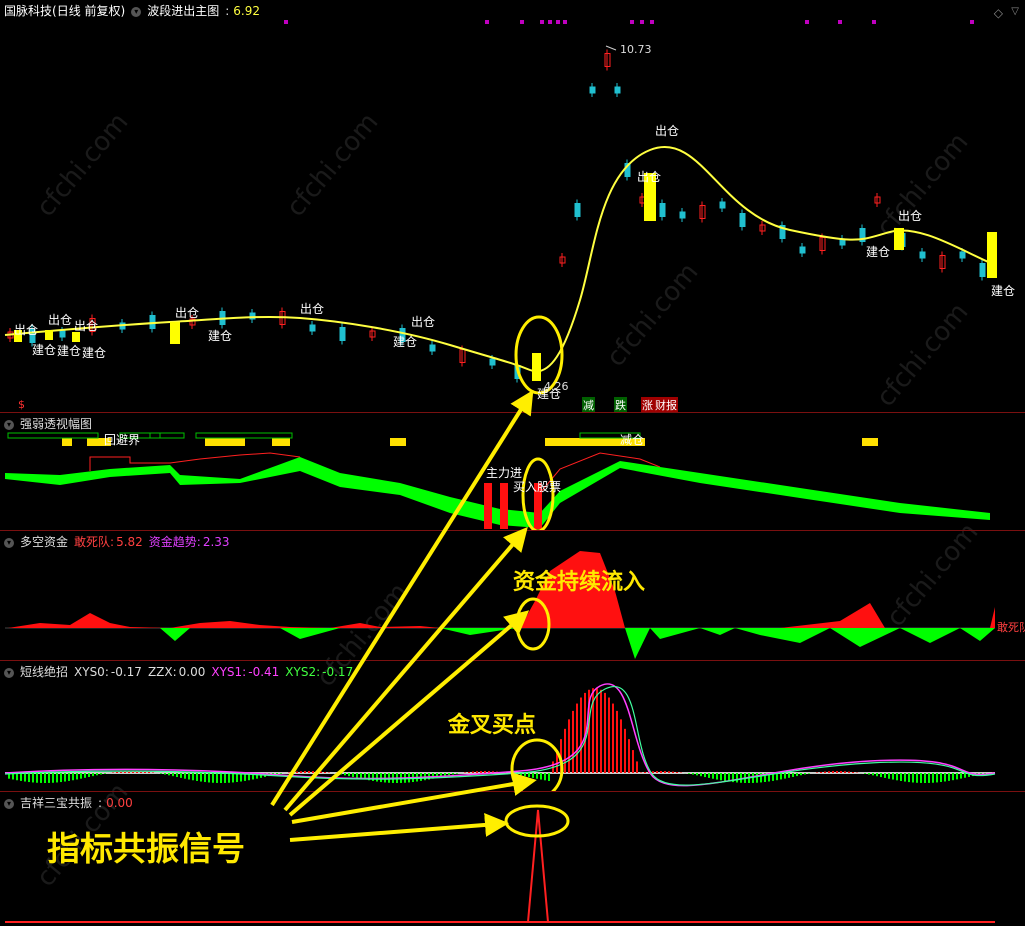 The height and width of the screenshot is (926, 1025). Describe the element at coordinates (56, 803) in the screenshot. I see `resonance-panel-name: 吉祥三宝共振` at that location.